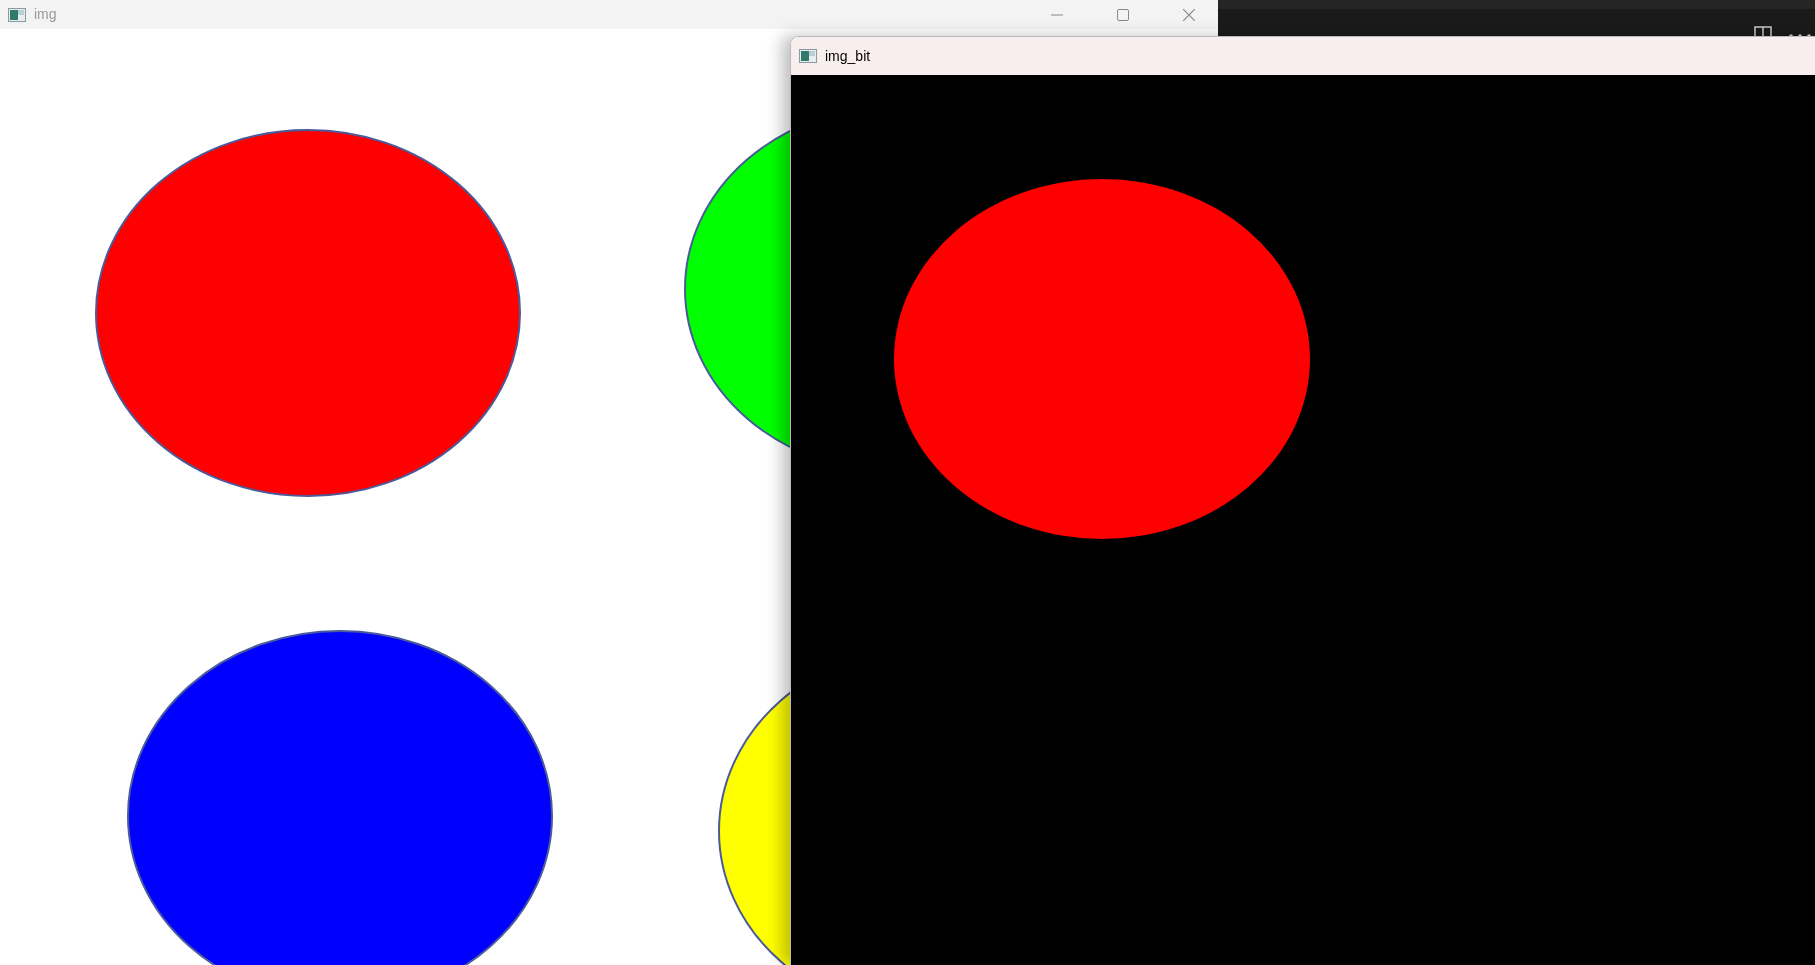 This screenshot has height=965, width=1815. I want to click on window-title: img_bit, so click(848, 56).